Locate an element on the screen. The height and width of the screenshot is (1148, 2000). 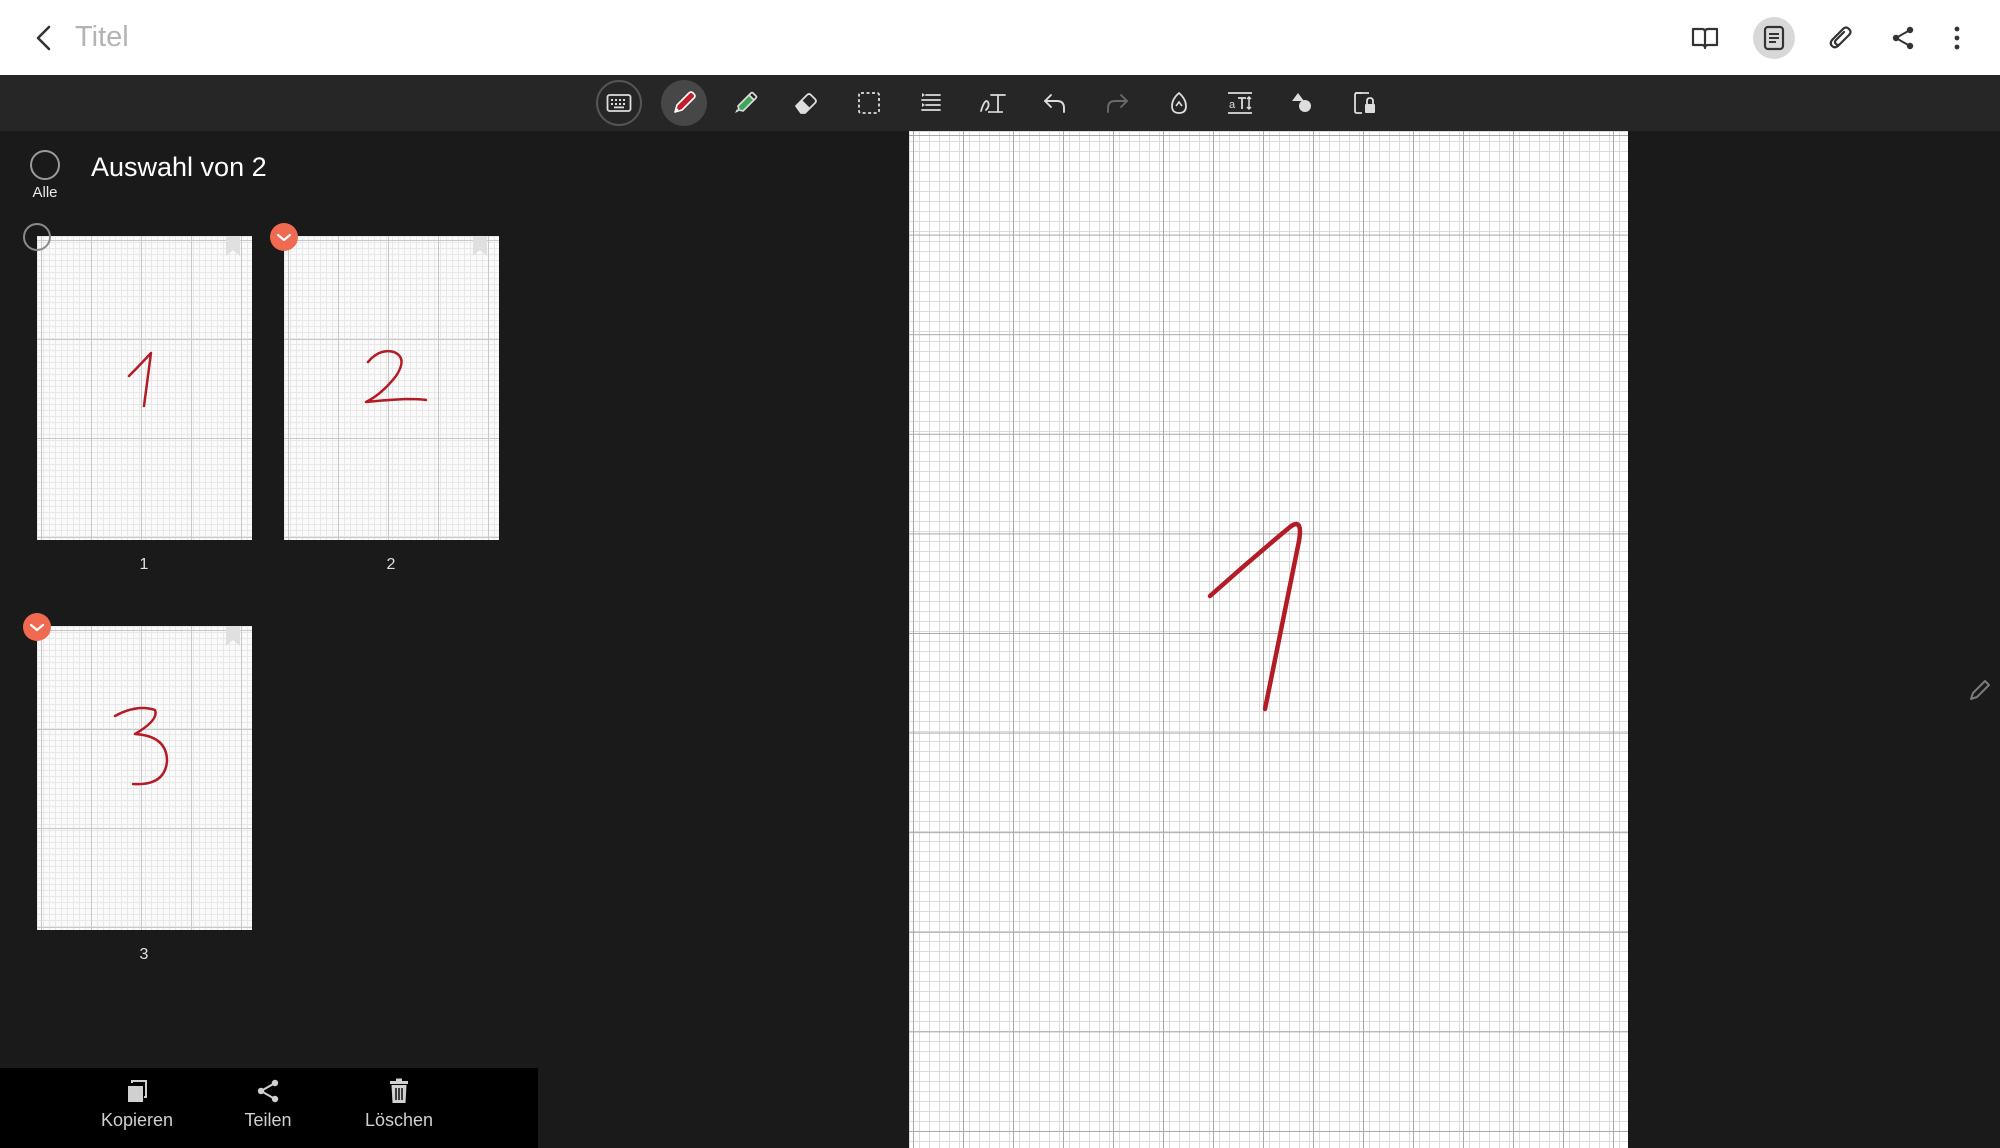
select-all-checkbox is located at coordinates (45, 165).